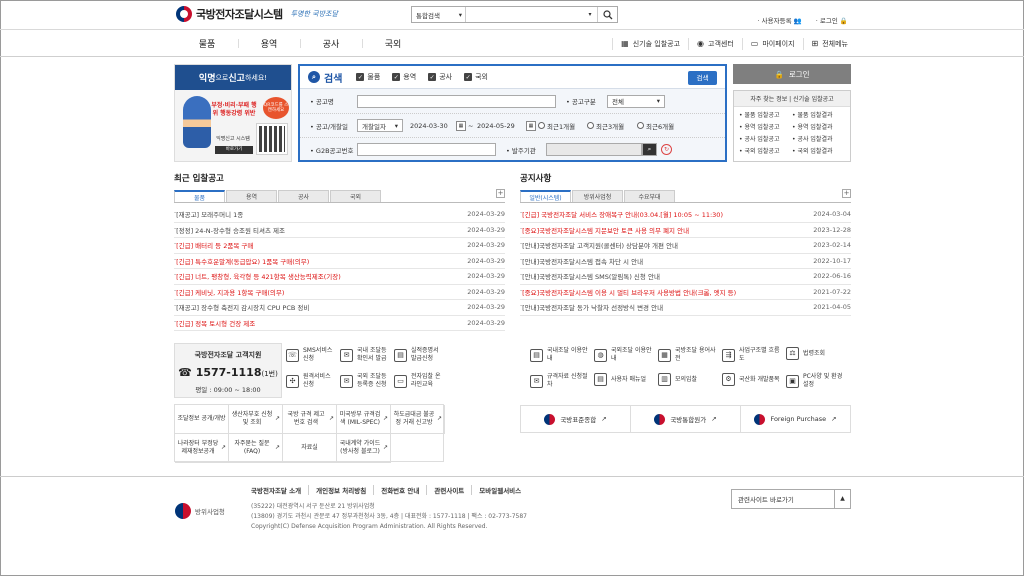 This screenshot has width=1024, height=576. What do you see at coordinates (524, 14) in the screenshot?
I see `search-input` at bounding box center [524, 14].